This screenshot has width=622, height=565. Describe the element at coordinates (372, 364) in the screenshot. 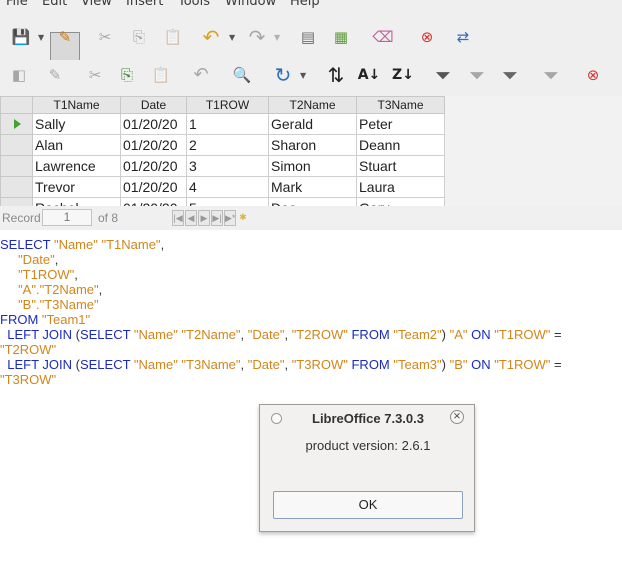

I see `sql-keyword: FROM` at that location.